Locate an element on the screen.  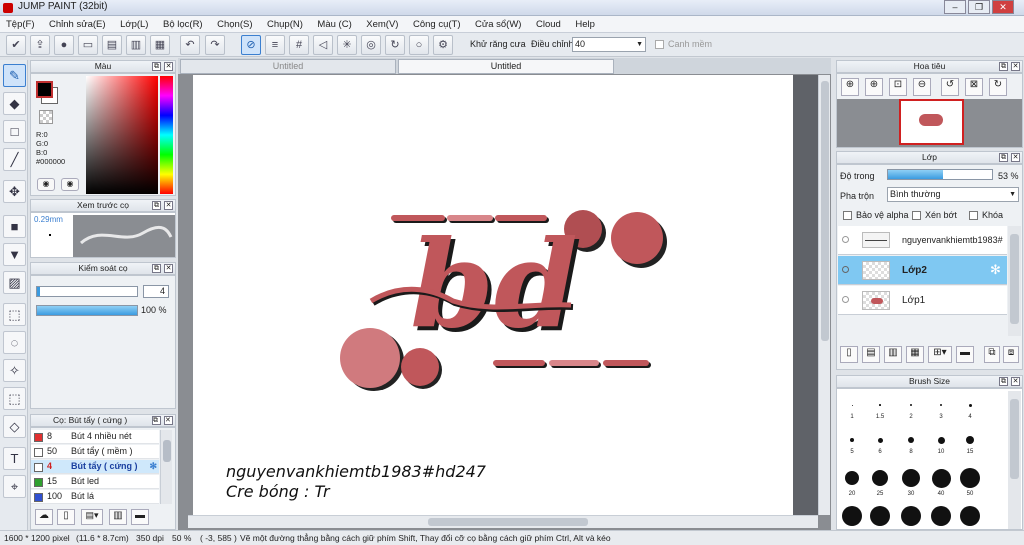
menu-color: Màu (C) is located at coordinates (334, 23).